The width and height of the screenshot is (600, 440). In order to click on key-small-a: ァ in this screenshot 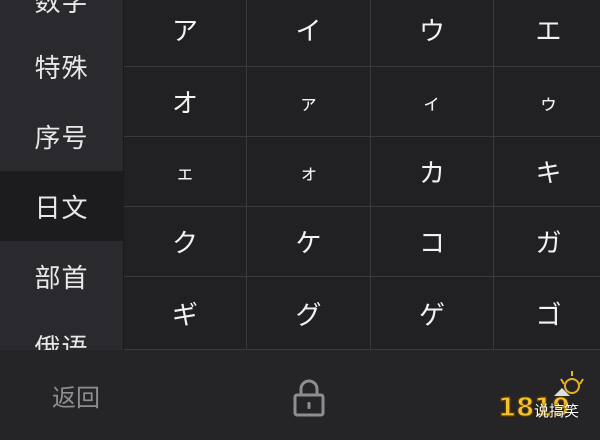, I will do `click(309, 102)`.